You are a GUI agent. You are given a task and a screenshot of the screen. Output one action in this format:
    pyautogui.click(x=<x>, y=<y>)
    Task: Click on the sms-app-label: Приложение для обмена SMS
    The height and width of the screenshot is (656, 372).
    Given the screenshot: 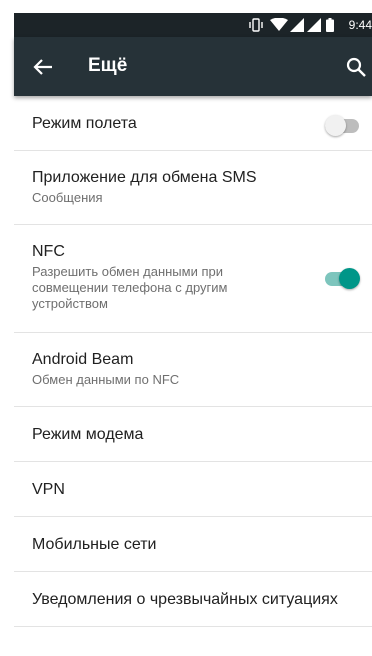 What is the action you would take?
    pyautogui.click(x=144, y=177)
    